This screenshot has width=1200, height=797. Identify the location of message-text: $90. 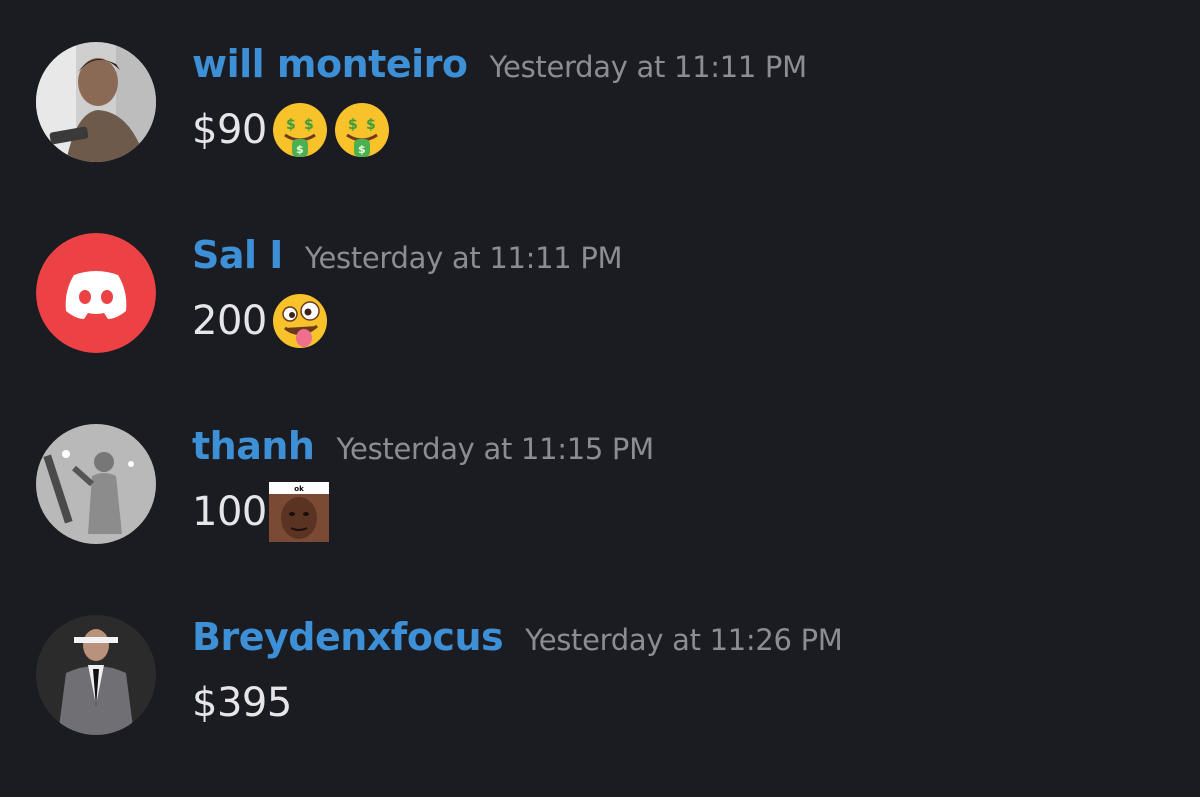
(229, 130).